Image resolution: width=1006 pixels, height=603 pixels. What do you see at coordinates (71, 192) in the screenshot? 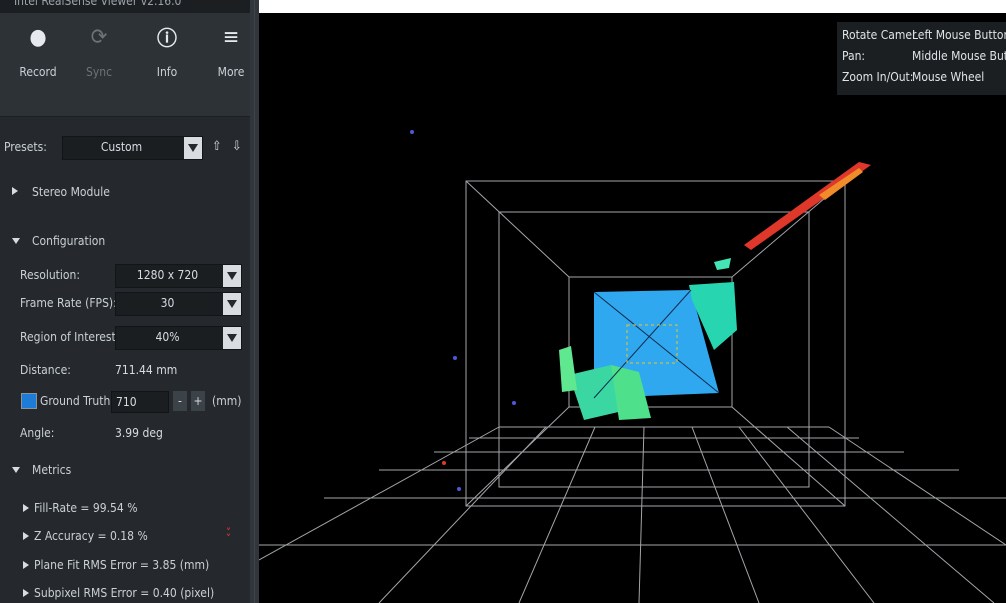
I see `stereo-module-label: Stereo Module` at bounding box center [71, 192].